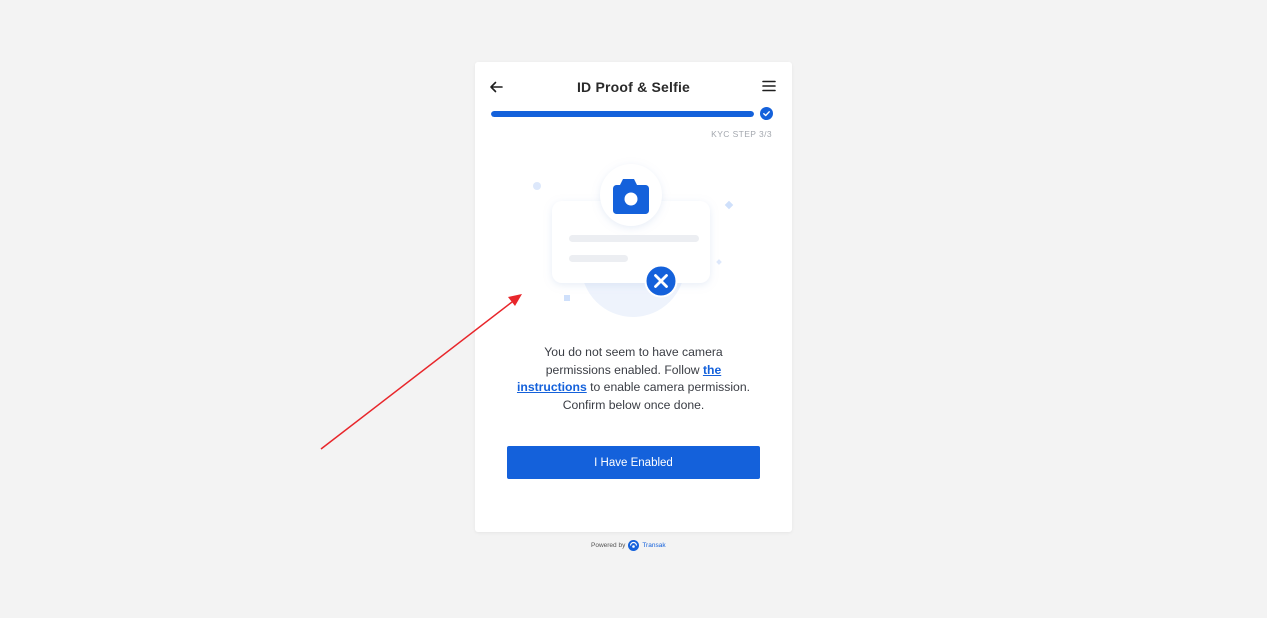 The image size is (1267, 618). I want to click on header: ID Proof & Selfie, so click(633, 88).